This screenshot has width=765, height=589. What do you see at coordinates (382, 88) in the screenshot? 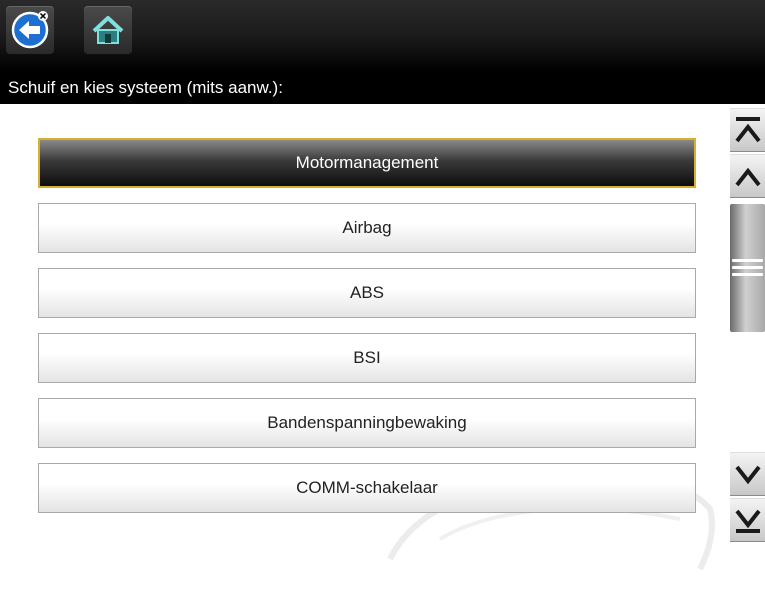
I see `page-title: Schuif en kies systeem (mits aanw.):` at bounding box center [382, 88].